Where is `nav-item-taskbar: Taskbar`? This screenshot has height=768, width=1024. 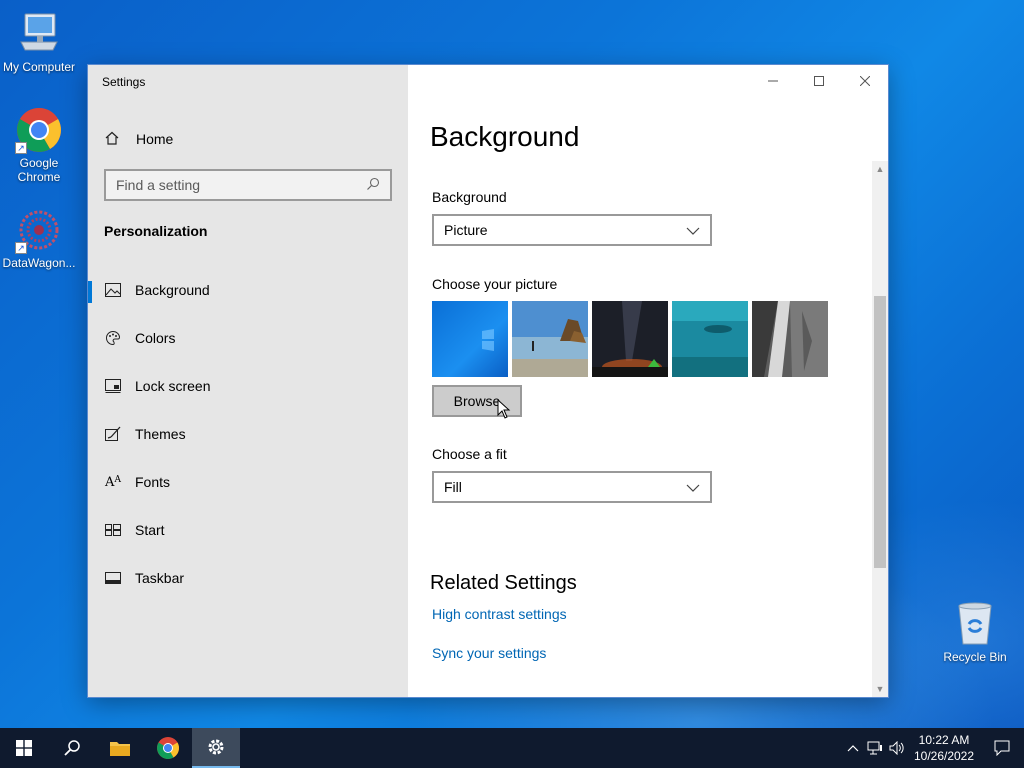
nav-item-taskbar: Taskbar is located at coordinates (248, 578).